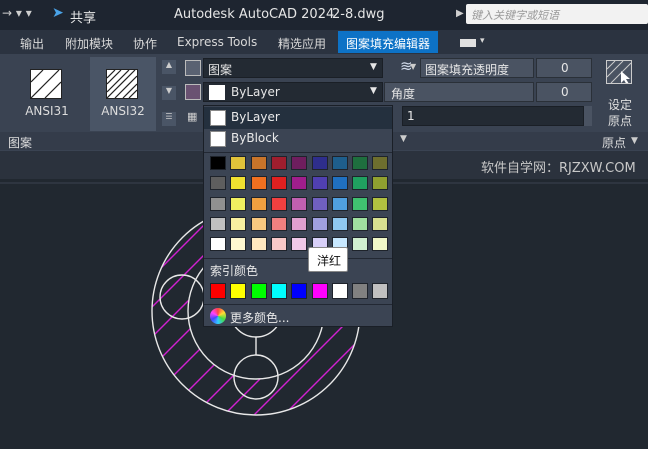 The height and width of the screenshot is (449, 648). What do you see at coordinates (460, 13) in the screenshot?
I see `search-expand-icon: ▶` at bounding box center [460, 13].